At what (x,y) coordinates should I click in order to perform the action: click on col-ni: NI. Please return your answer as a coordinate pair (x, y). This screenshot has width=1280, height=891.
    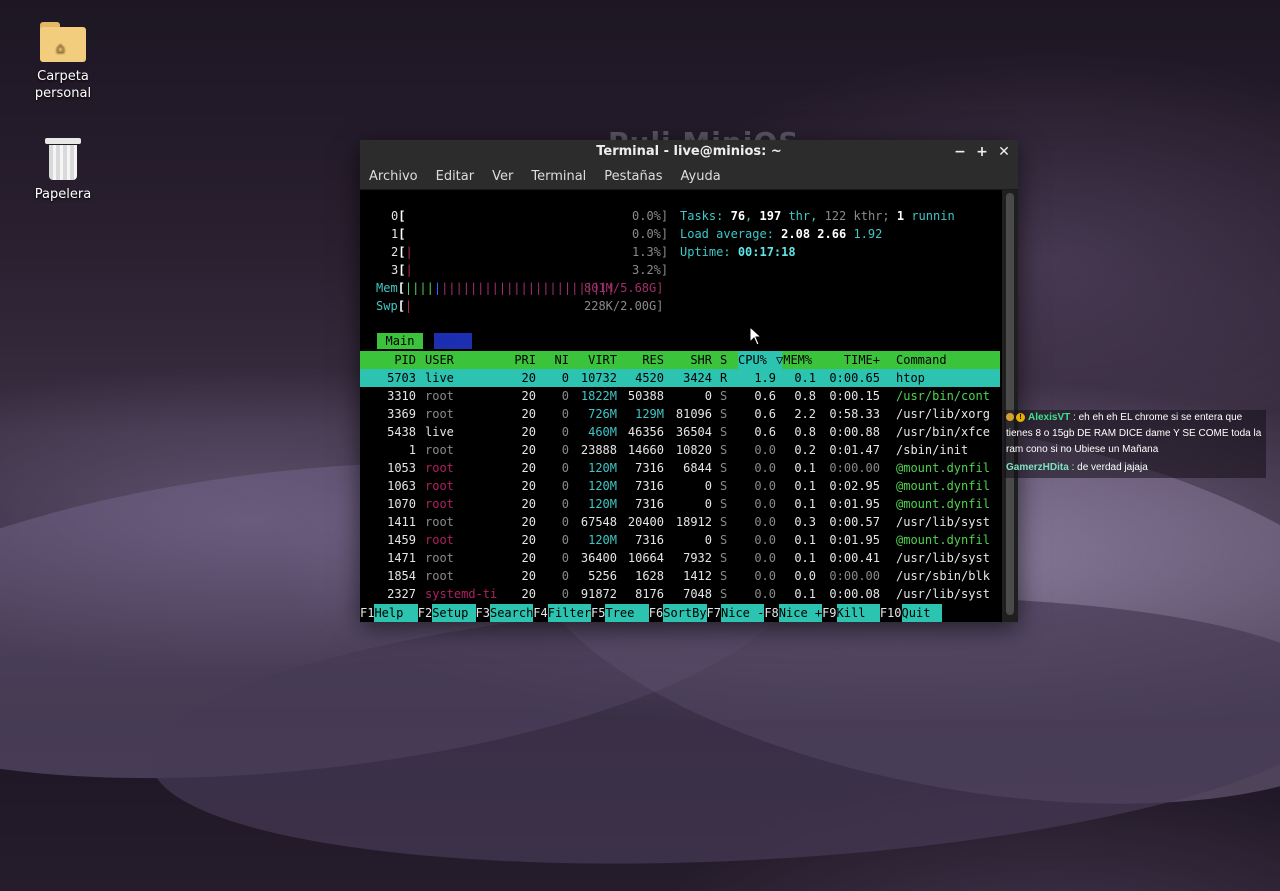
    Looking at the image, I should click on (554, 360).